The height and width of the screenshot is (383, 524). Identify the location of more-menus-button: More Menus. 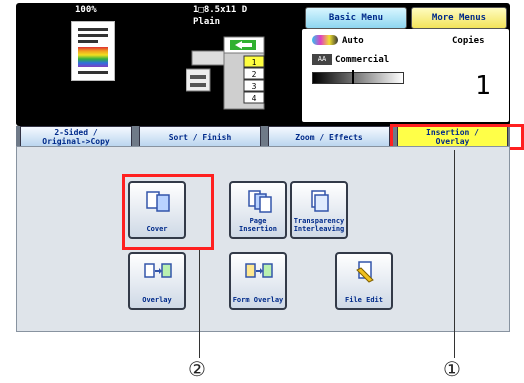
(459, 18).